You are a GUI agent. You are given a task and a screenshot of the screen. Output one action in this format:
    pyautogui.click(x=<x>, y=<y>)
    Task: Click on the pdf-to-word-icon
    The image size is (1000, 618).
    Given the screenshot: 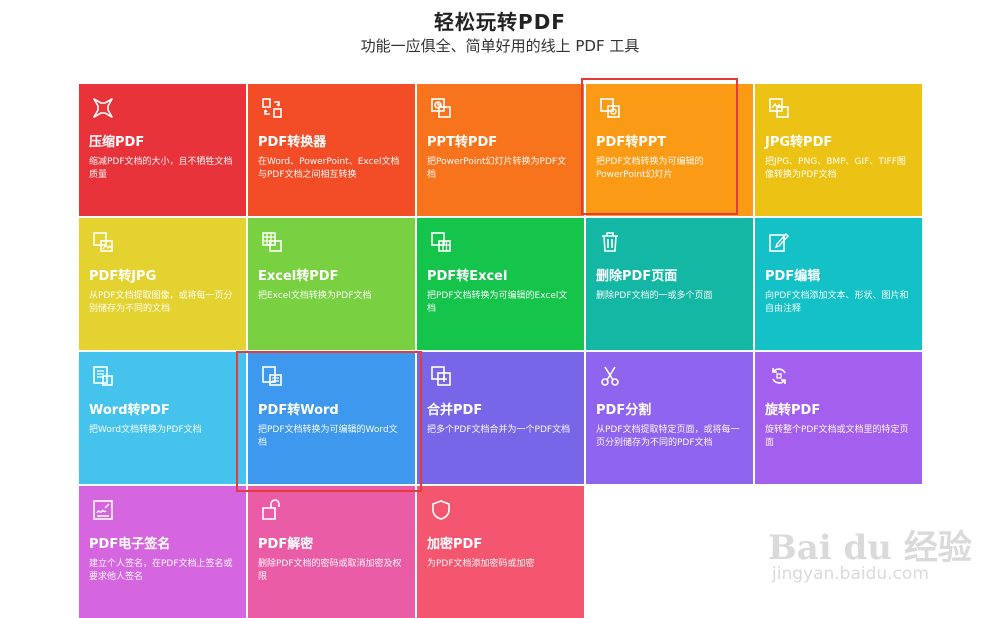 What is the action you would take?
    pyautogui.click(x=272, y=376)
    